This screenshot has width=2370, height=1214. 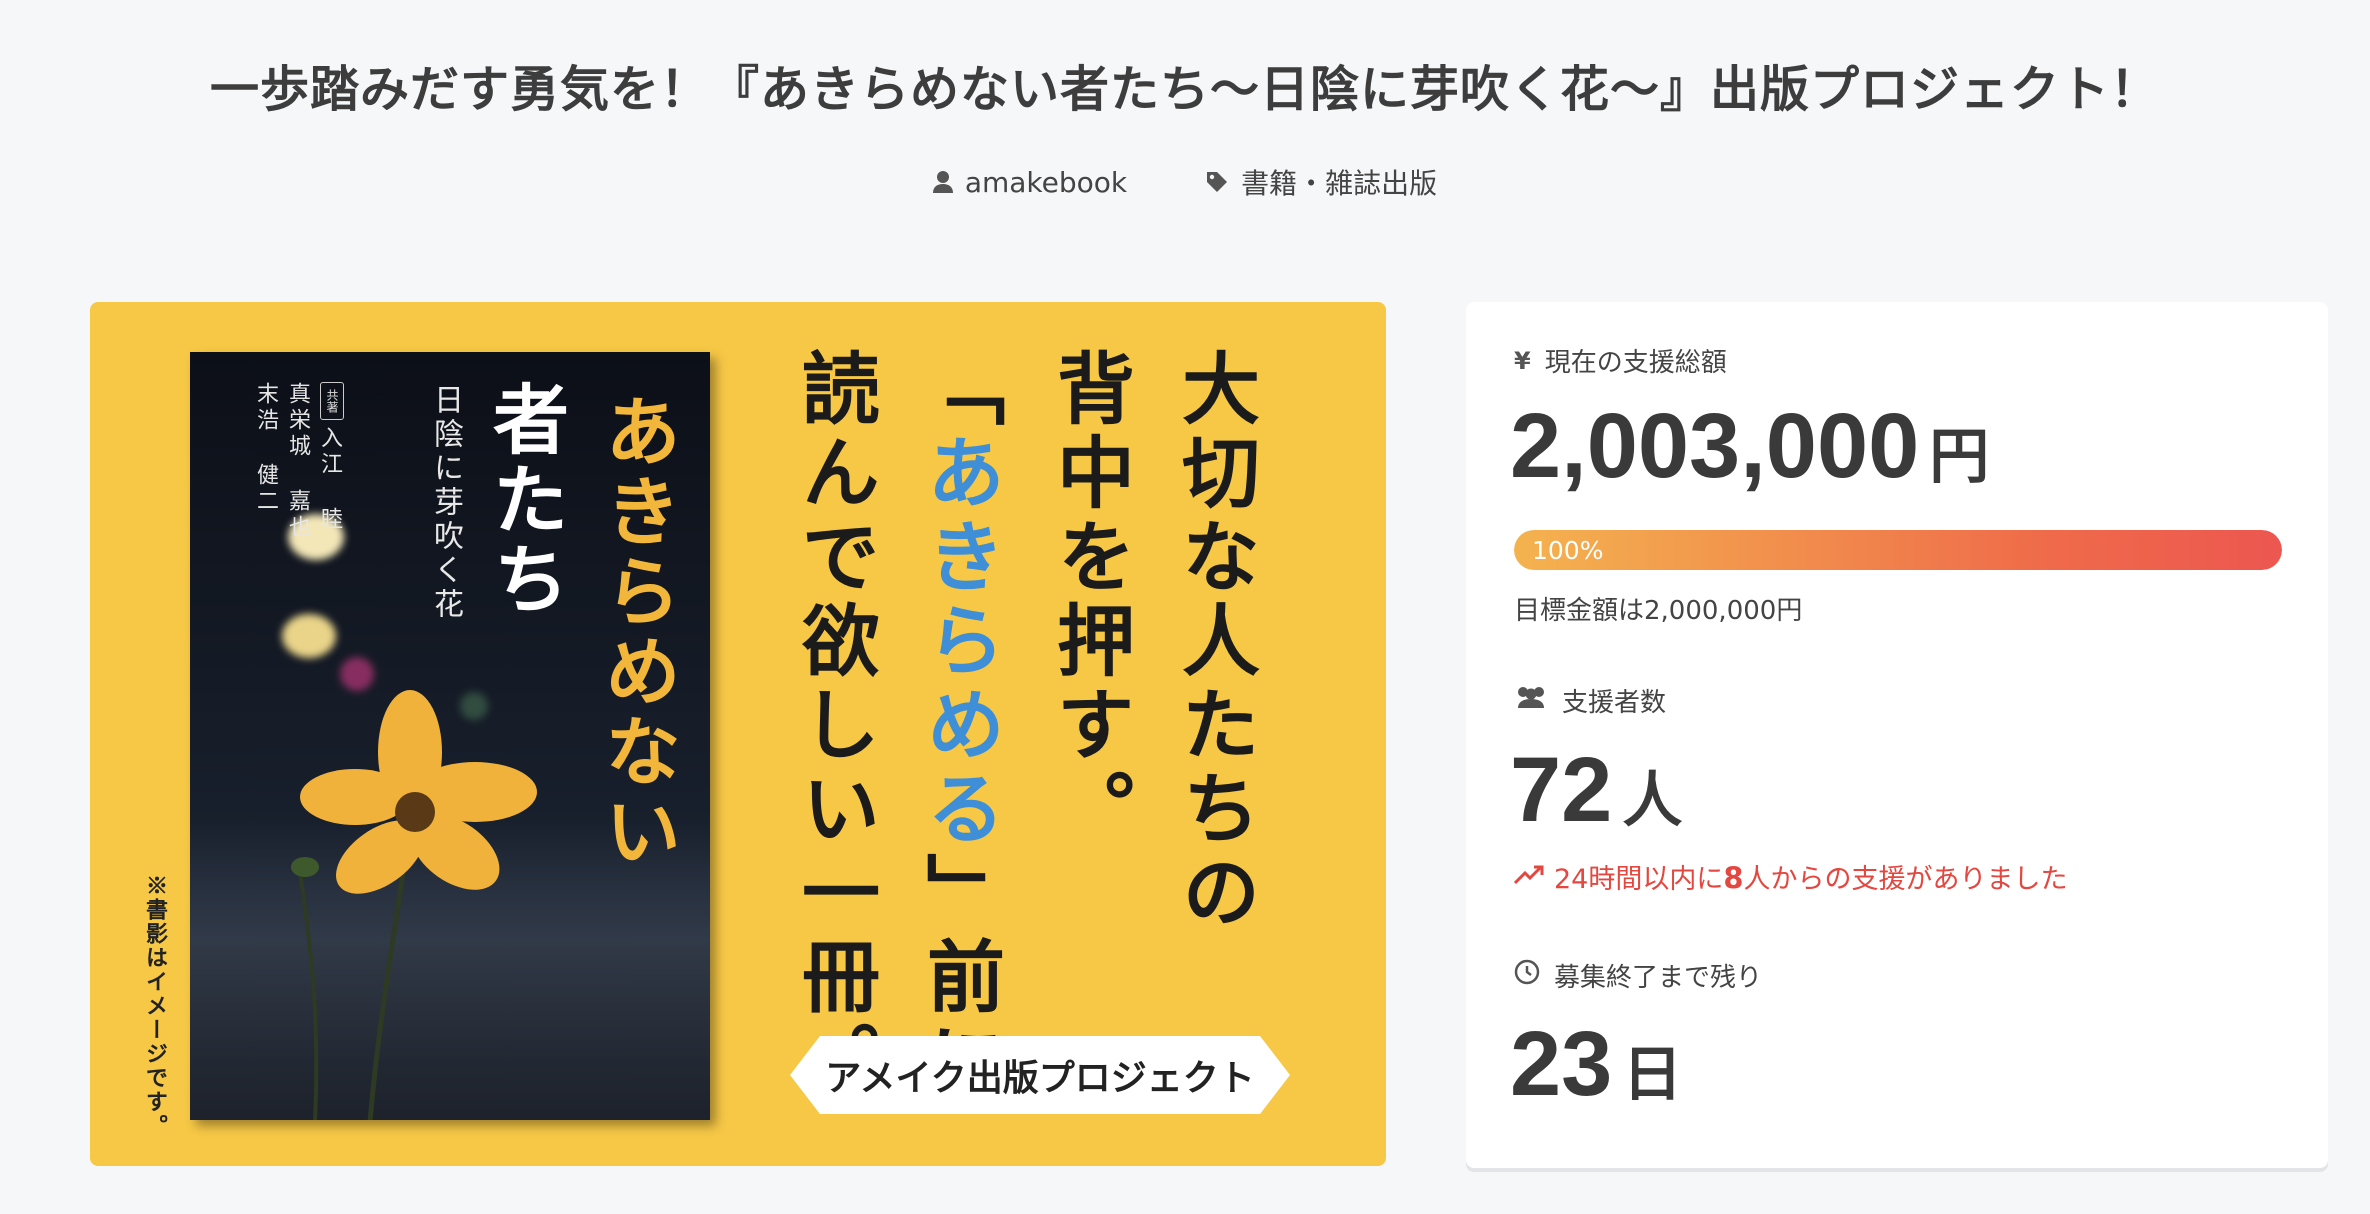 What do you see at coordinates (524, 500) in the screenshot?
I see `book-title-sub: 者たち` at bounding box center [524, 500].